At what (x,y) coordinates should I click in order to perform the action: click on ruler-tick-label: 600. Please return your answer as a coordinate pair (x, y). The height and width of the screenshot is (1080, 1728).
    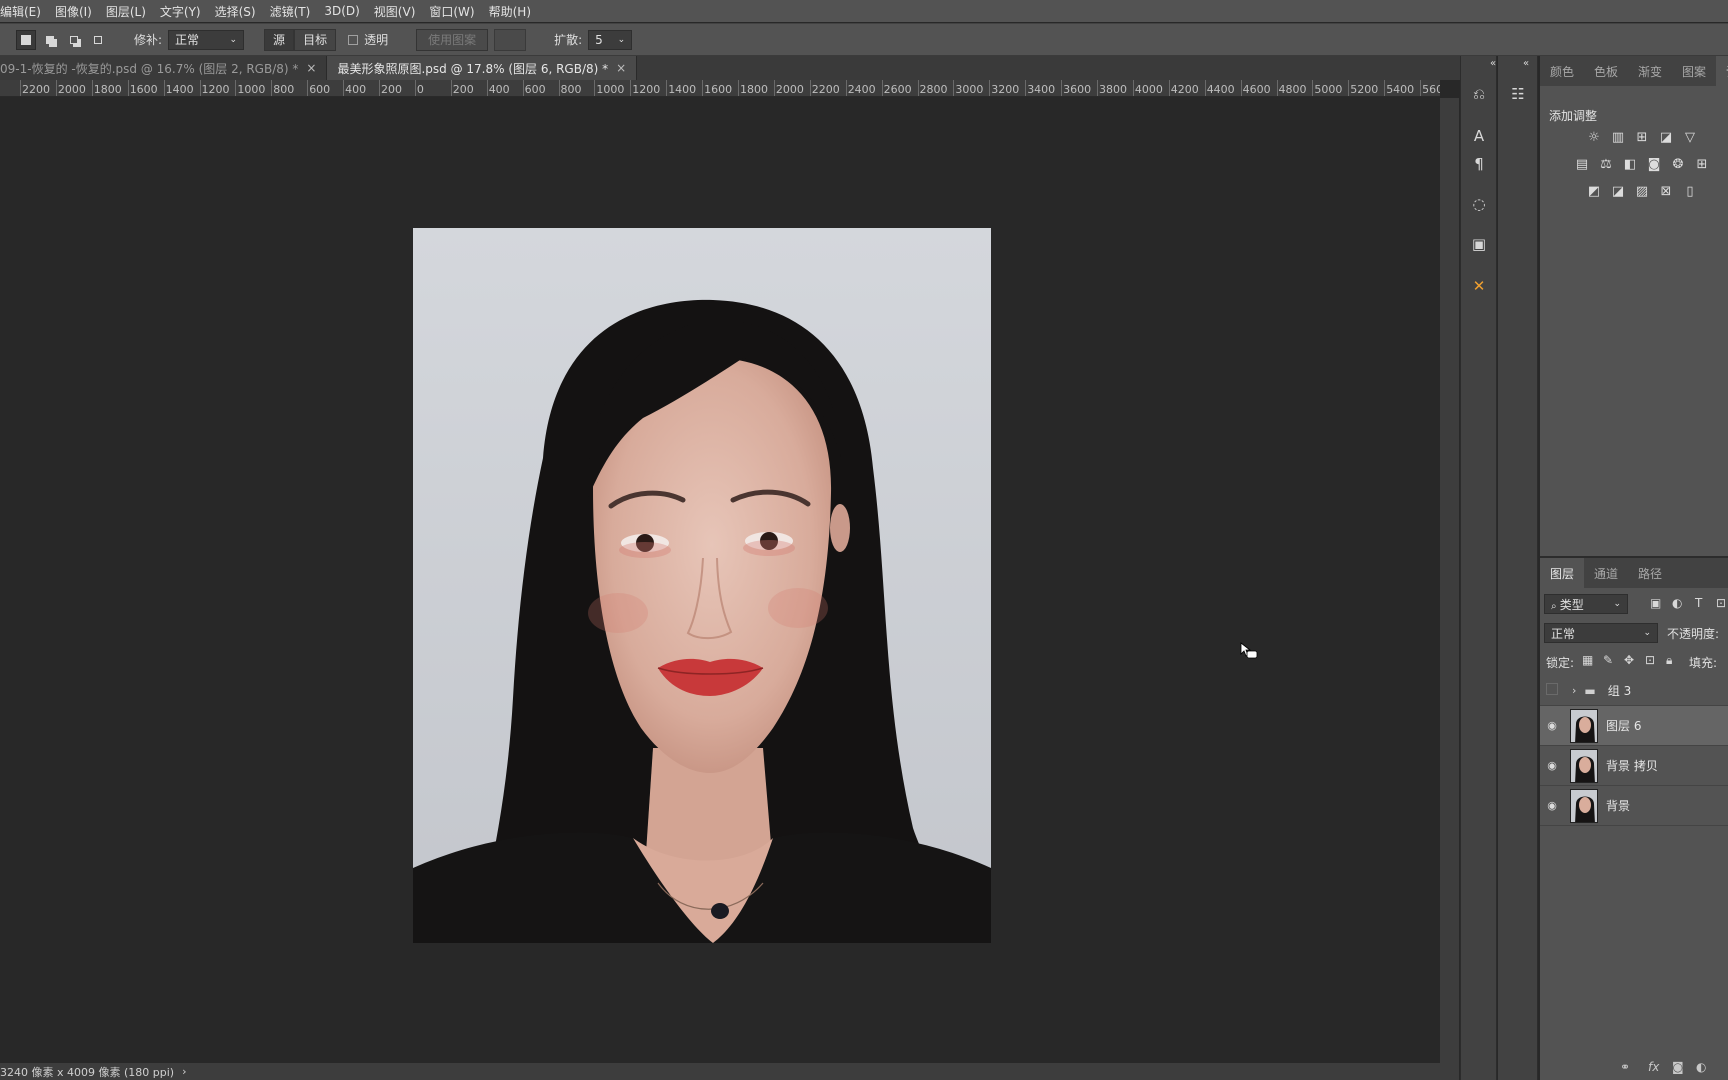
    Looking at the image, I should click on (535, 89).